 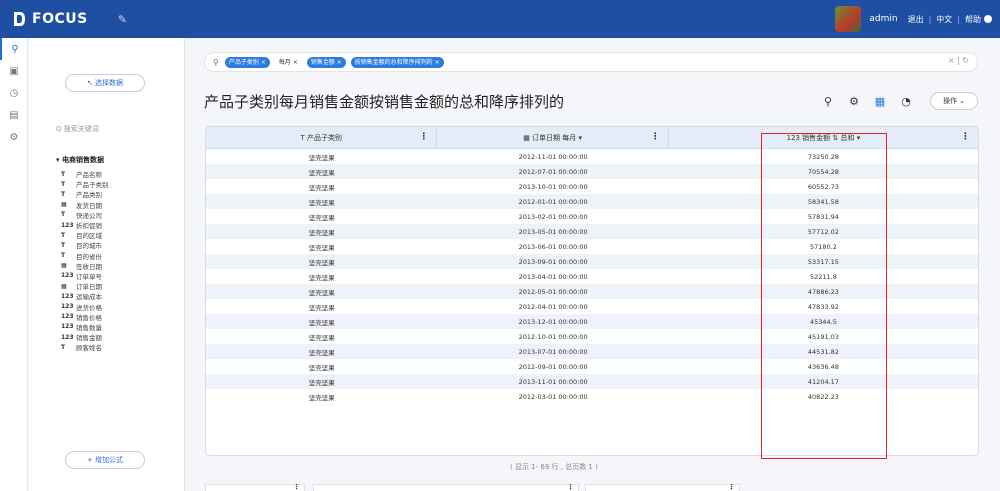 I want to click on search-token: 产品子类别 ×, so click(x=247, y=62).